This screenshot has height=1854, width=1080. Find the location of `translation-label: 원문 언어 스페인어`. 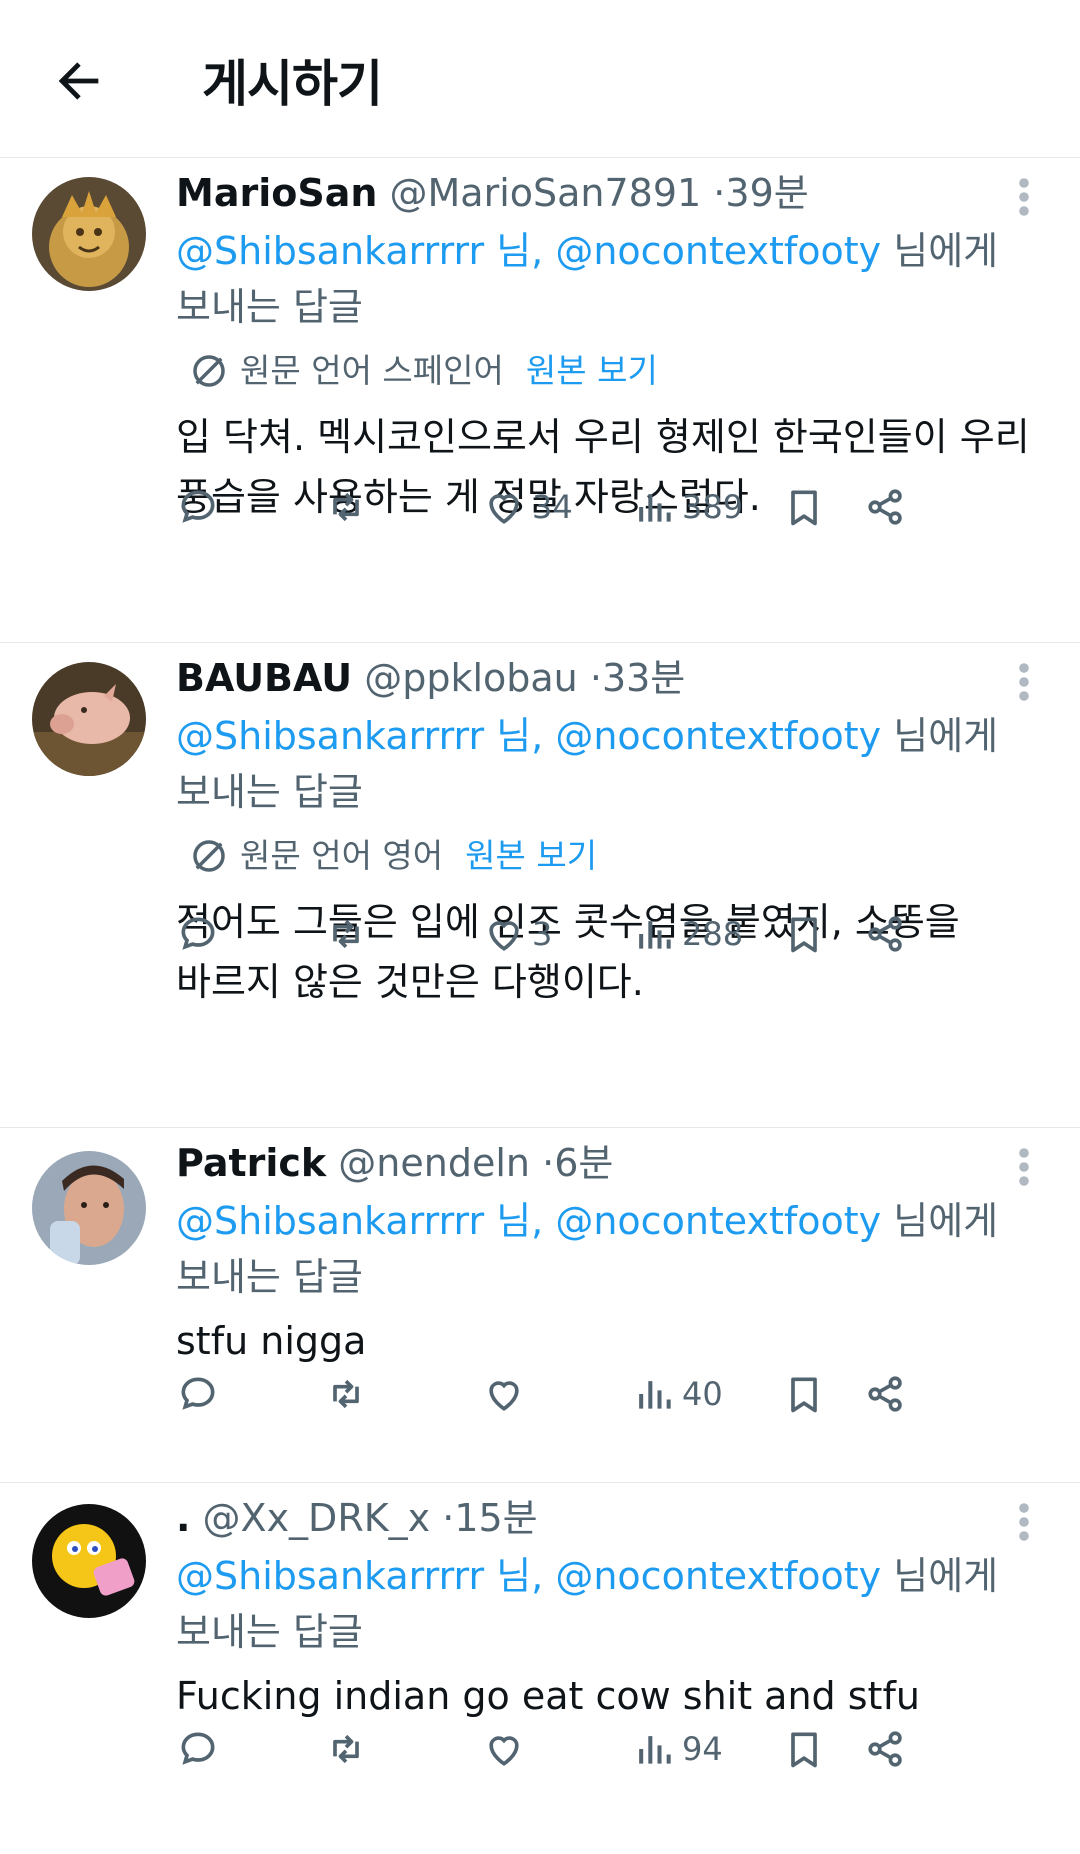

translation-label: 원문 언어 스페인어 is located at coordinates (372, 370).